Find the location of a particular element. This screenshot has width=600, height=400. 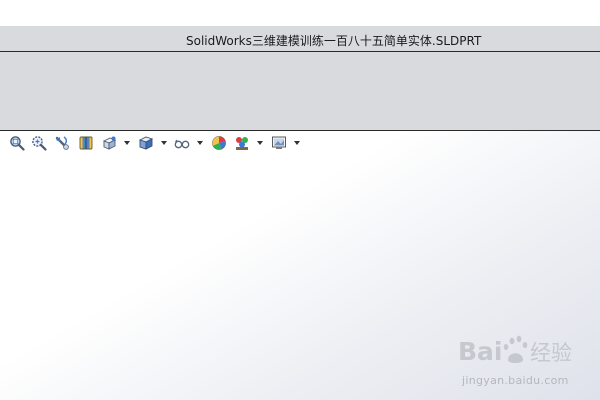

view-settings-button is located at coordinates (279, 143).